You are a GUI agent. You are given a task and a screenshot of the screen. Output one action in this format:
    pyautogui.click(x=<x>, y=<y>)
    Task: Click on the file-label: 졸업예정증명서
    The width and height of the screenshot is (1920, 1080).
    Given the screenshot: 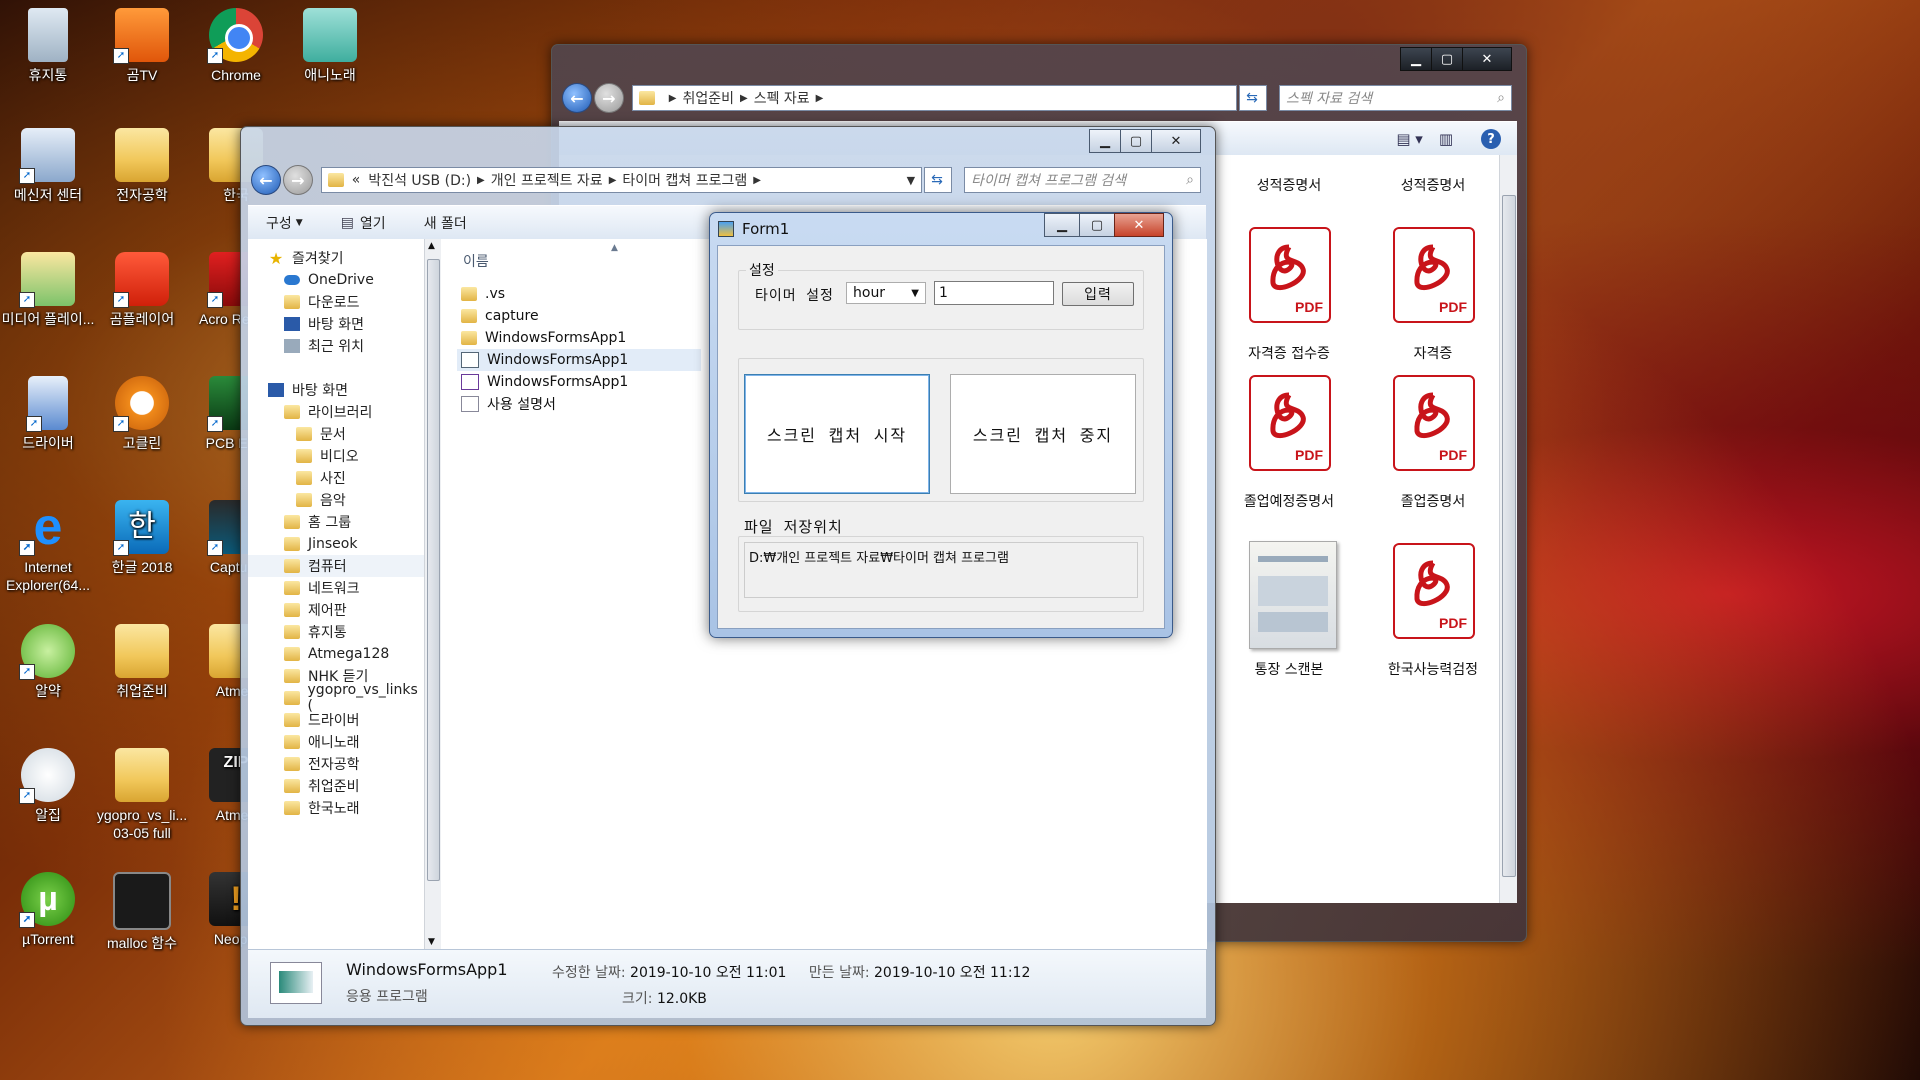 What is the action you would take?
    pyautogui.click(x=1289, y=501)
    